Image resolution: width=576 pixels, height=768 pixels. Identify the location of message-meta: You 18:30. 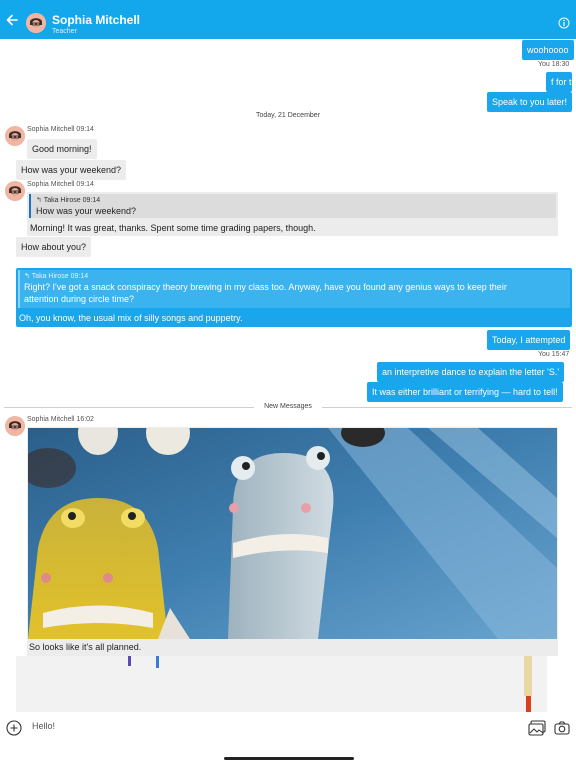
(553, 64).